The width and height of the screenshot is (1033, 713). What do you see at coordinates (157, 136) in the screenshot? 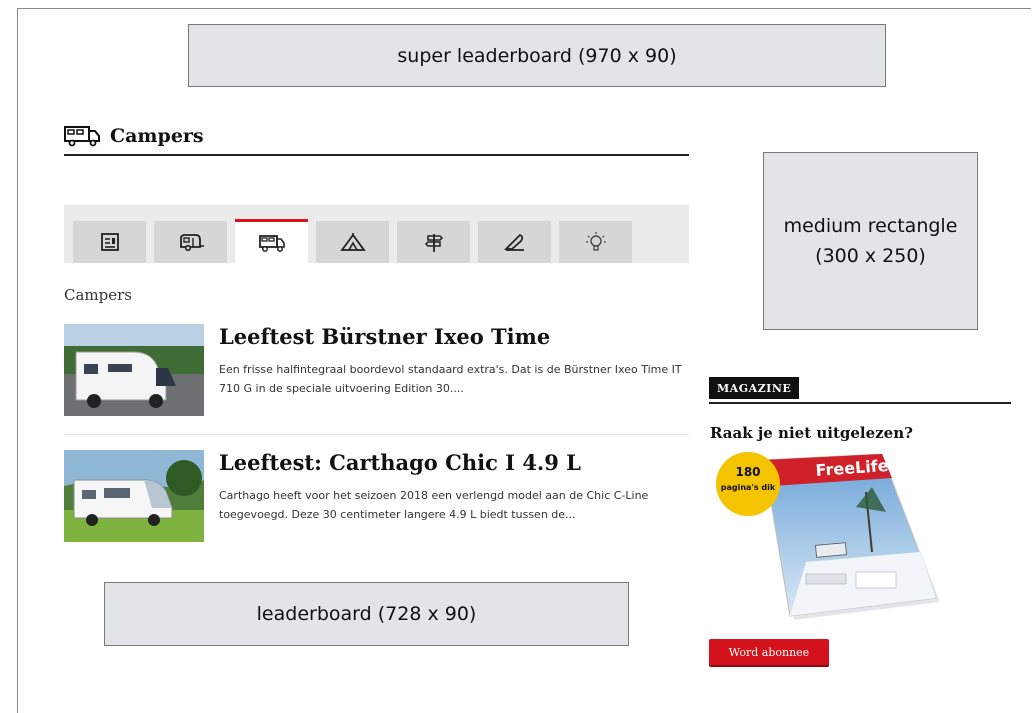
I see `section-title: Campers` at bounding box center [157, 136].